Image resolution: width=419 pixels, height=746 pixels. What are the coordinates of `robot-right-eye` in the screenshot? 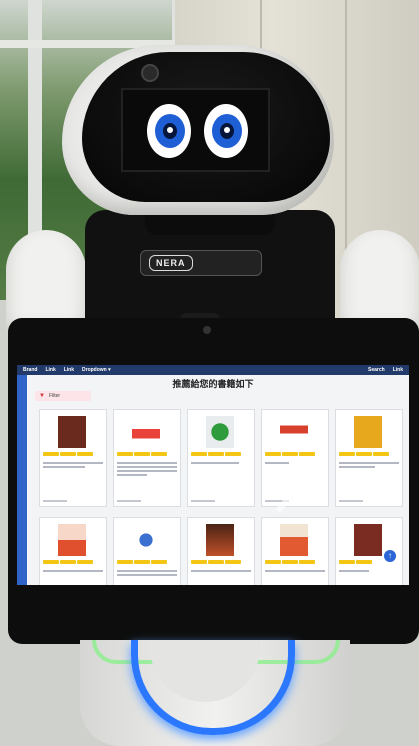 It's located at (226, 131).